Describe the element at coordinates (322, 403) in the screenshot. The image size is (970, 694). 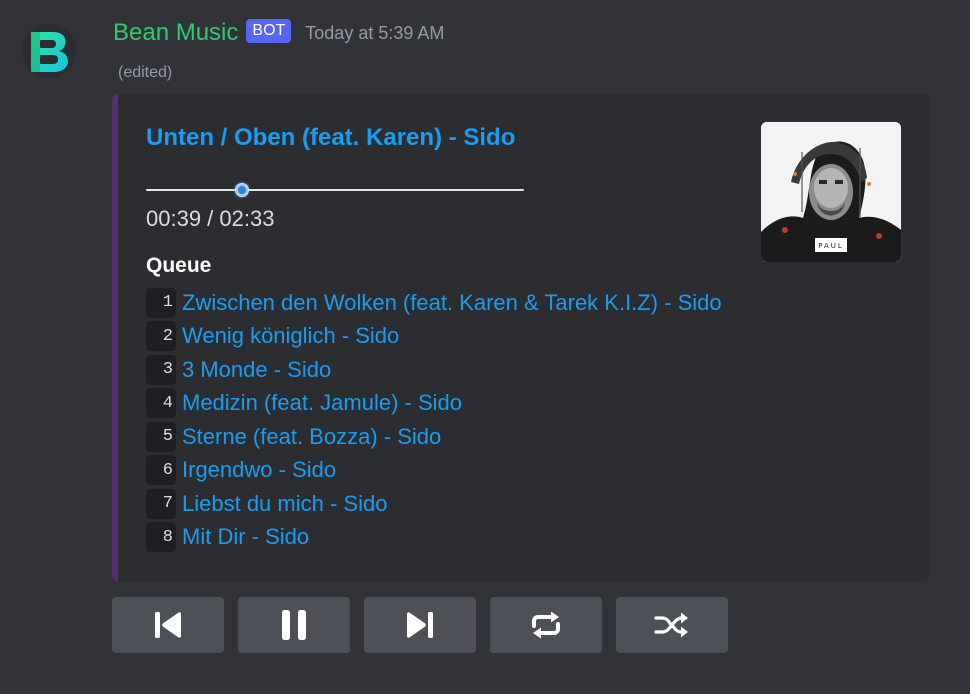
I see `queue-track-link: Medizin (feat. Jamule) - Sido` at that location.